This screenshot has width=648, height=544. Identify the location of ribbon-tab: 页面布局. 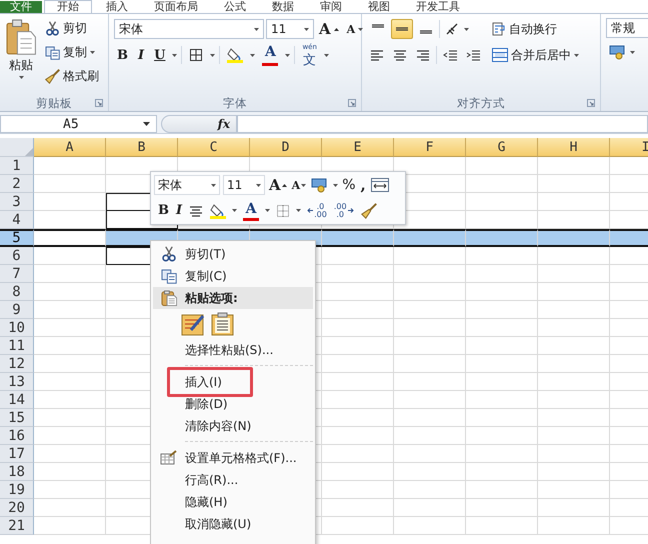
(176, 7).